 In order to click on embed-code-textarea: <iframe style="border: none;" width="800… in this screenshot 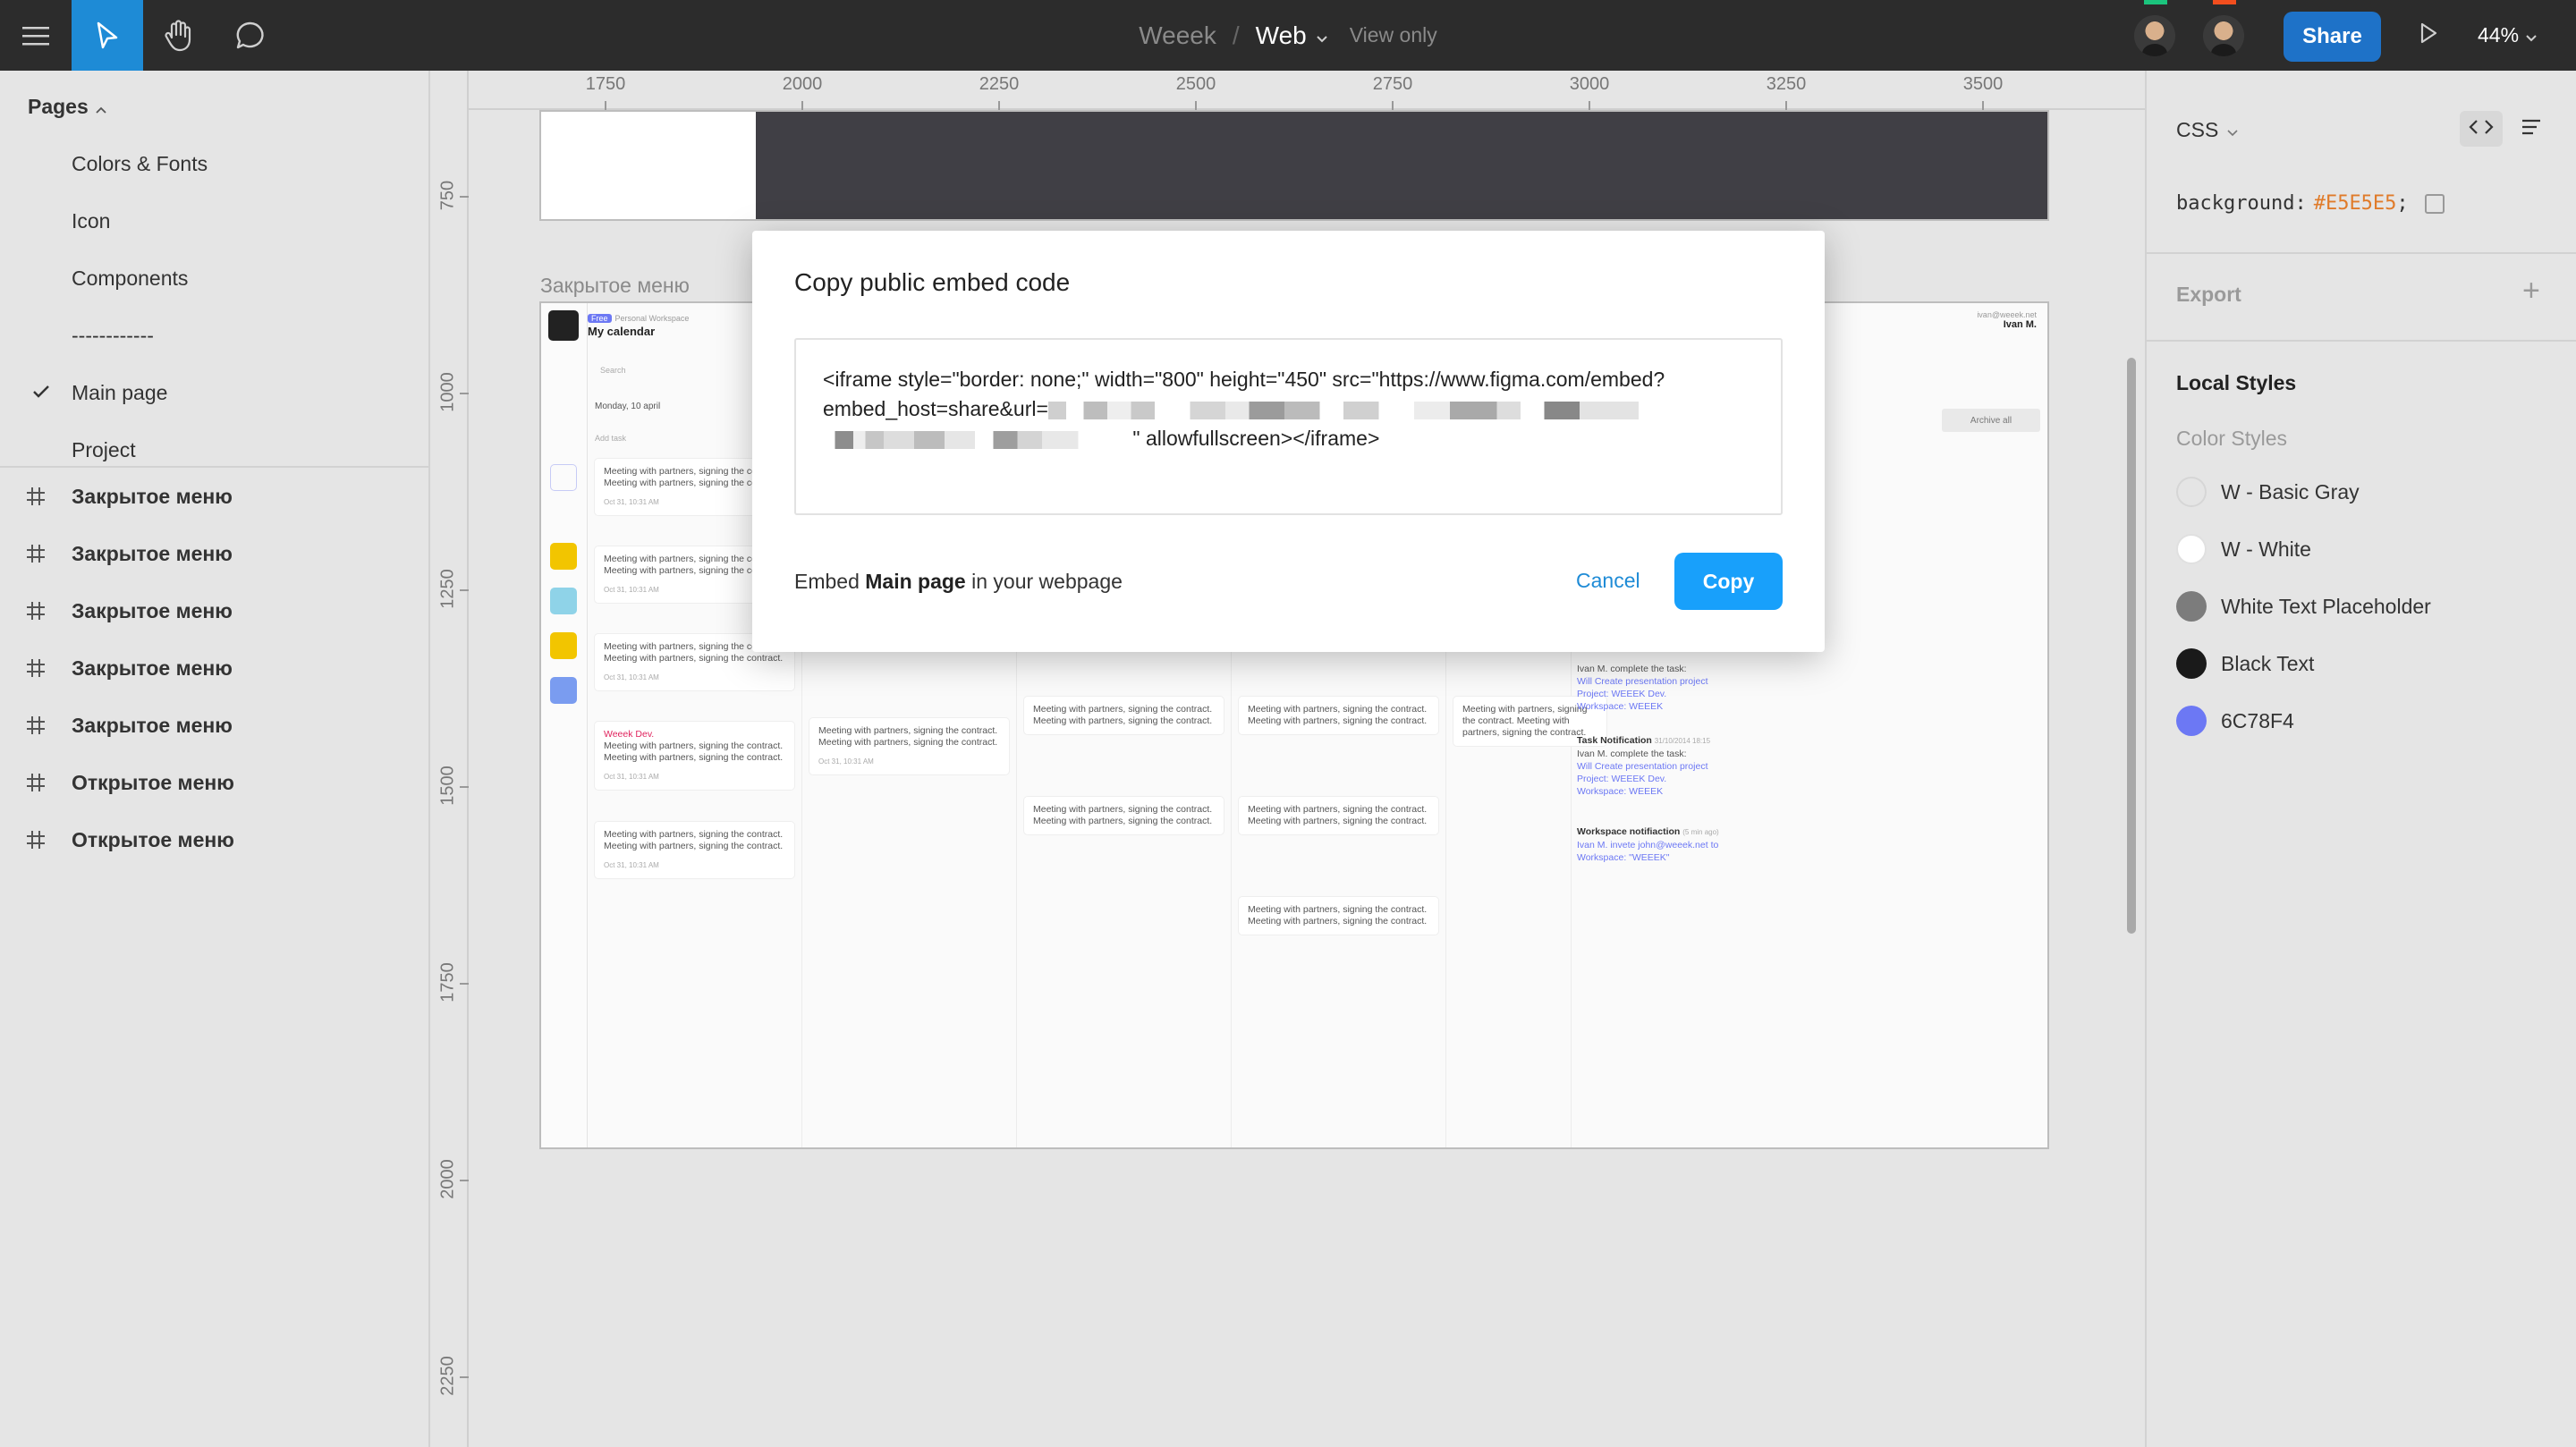, I will do `click(1288, 426)`.